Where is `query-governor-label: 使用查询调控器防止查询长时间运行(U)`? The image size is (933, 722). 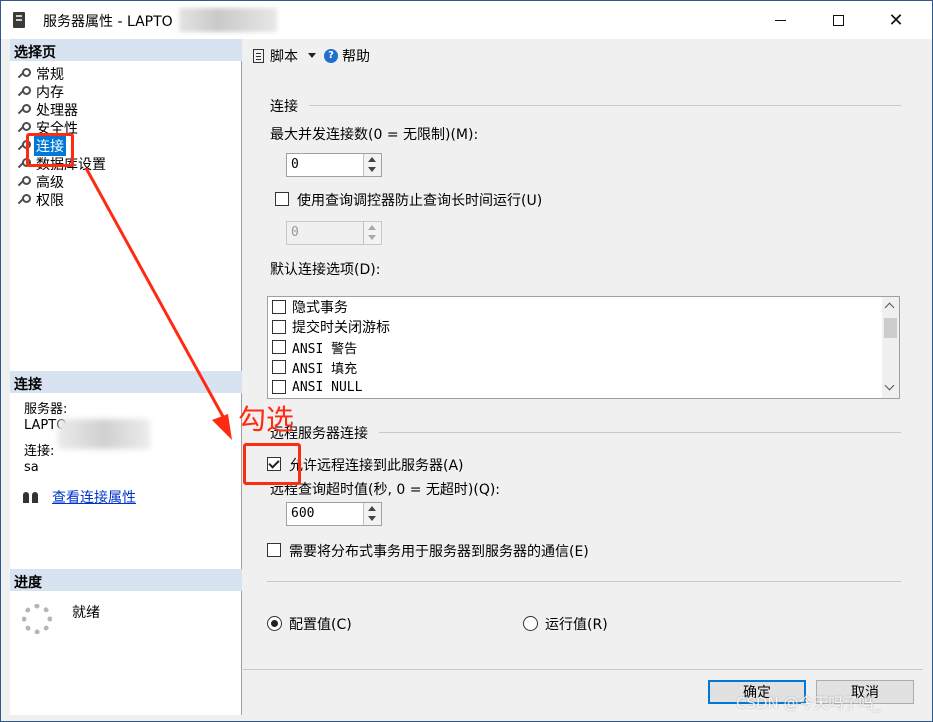 query-governor-label: 使用查询调控器防止查询长时间运行(U) is located at coordinates (420, 201).